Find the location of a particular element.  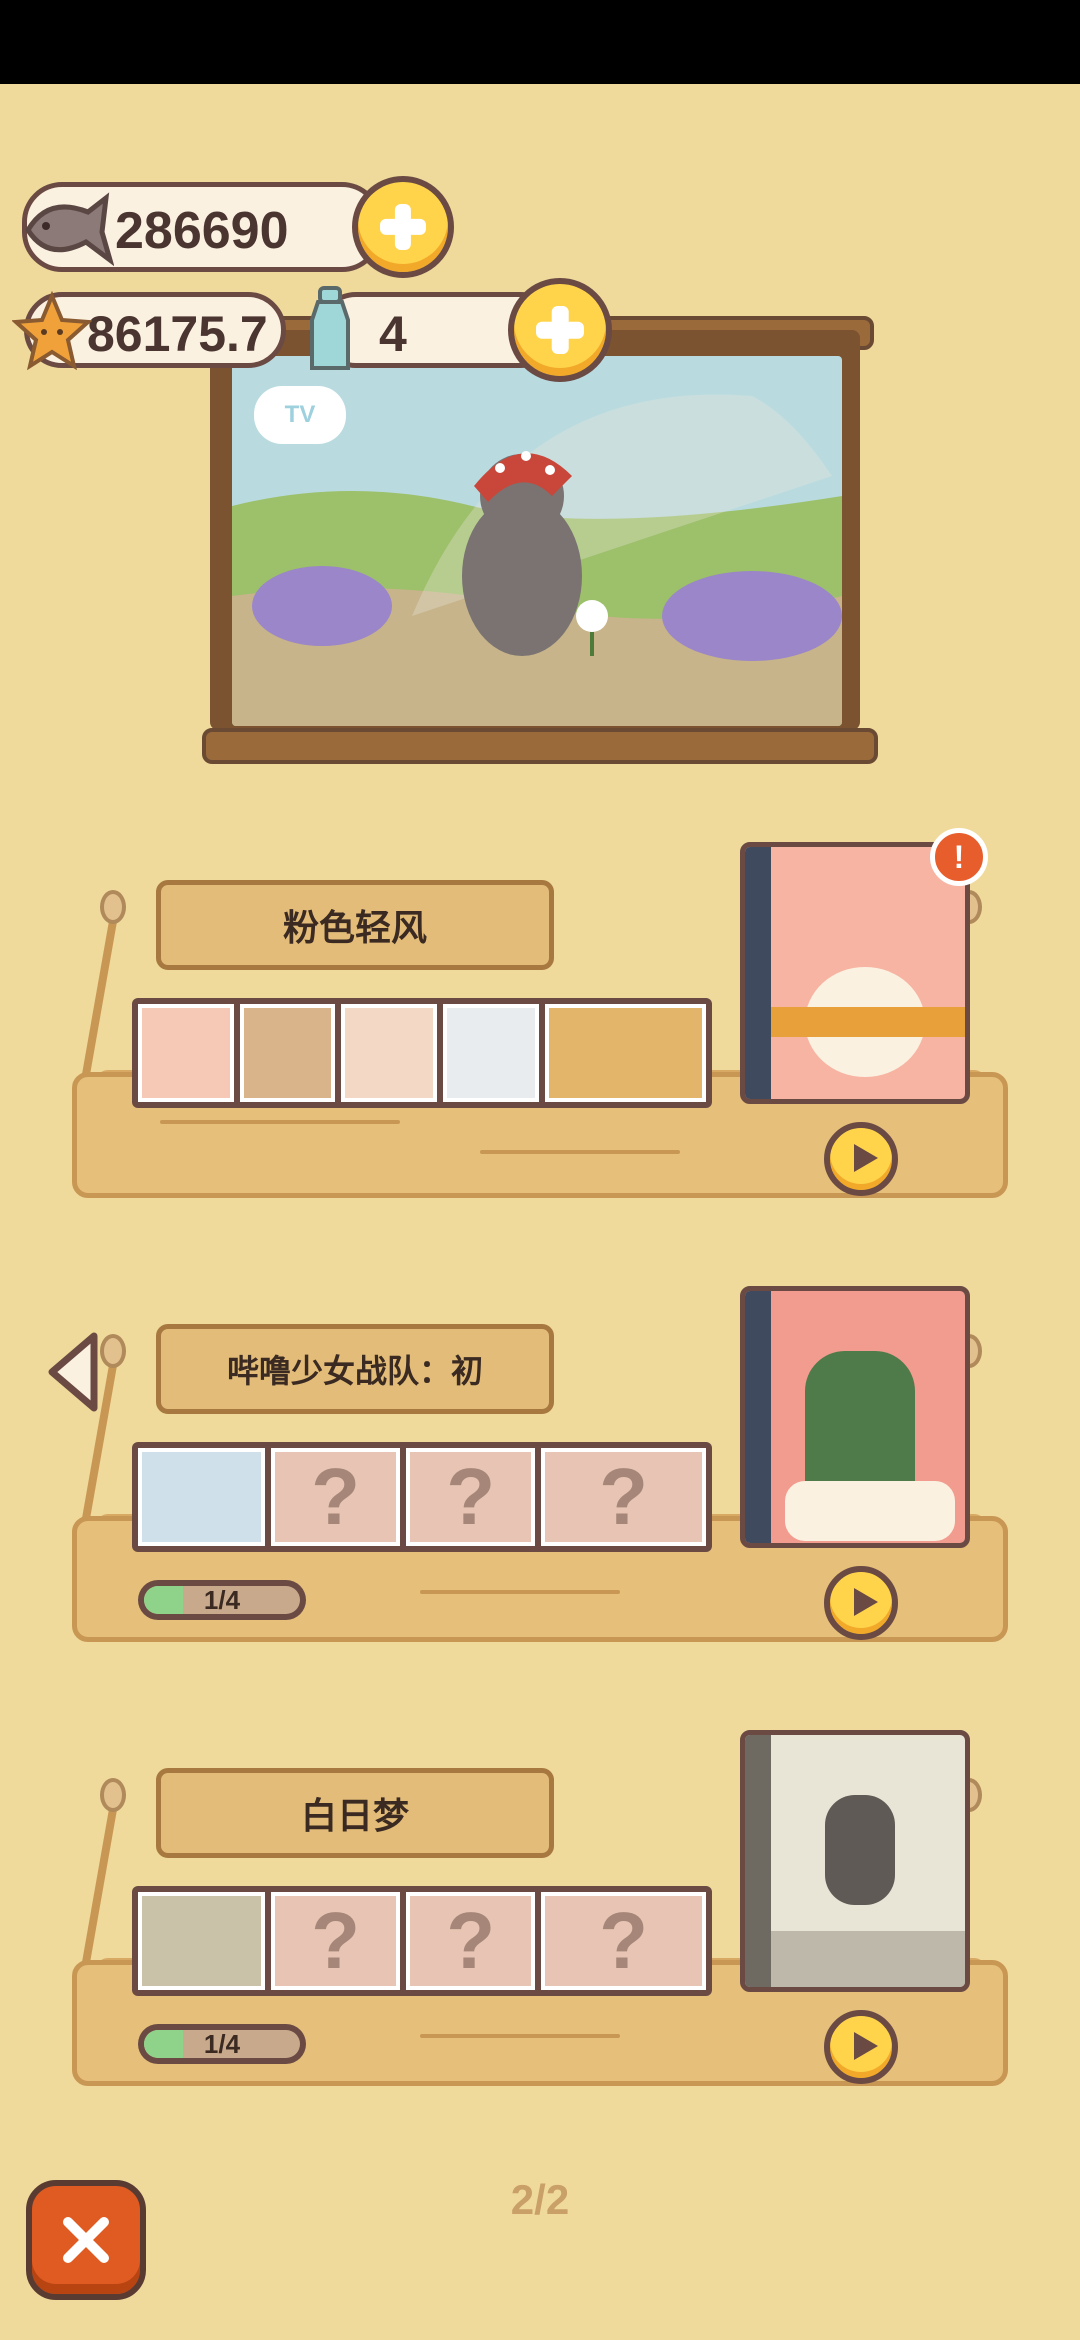

album-title: 粉色轻风 is located at coordinates (354, 927).